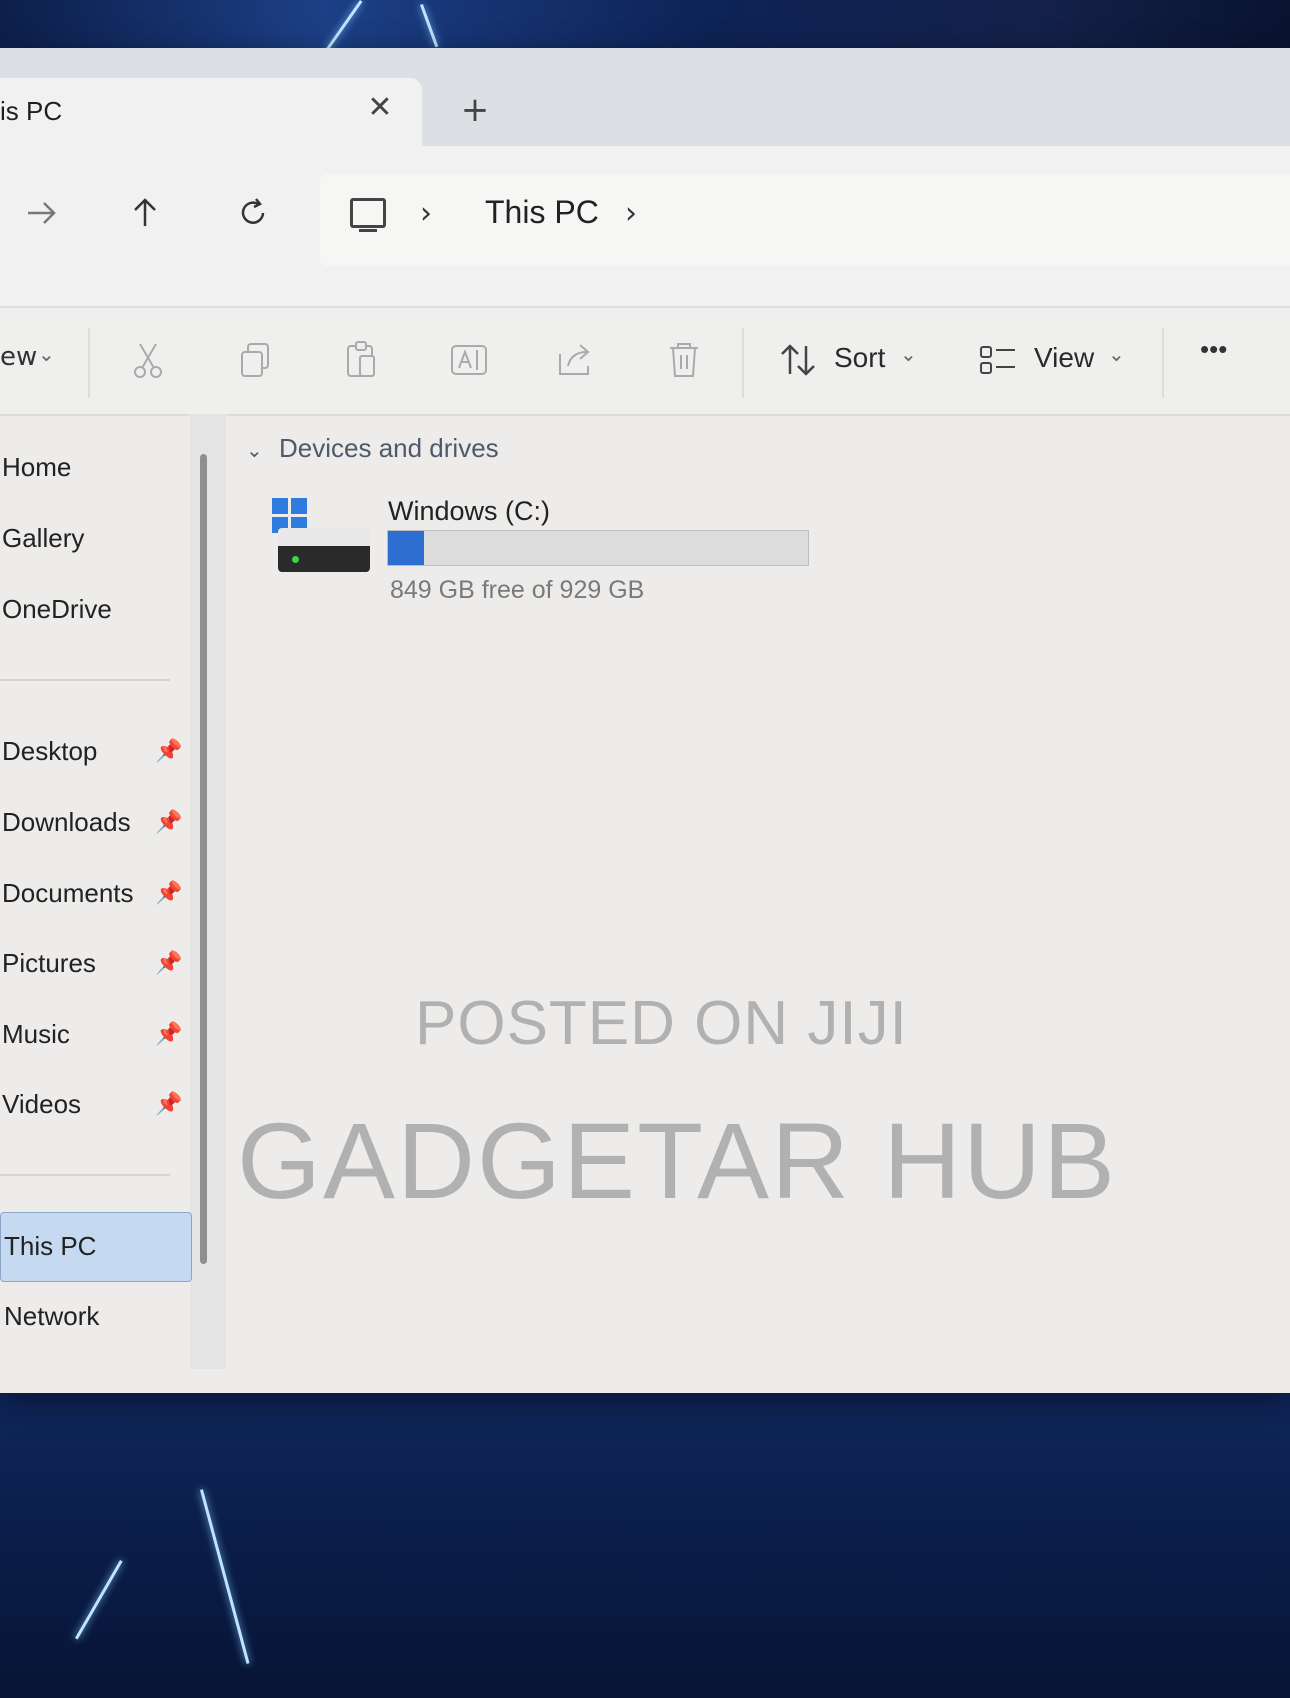 Image resolution: width=1290 pixels, height=1698 pixels. I want to click on sidebar-scrollbar, so click(203, 859).